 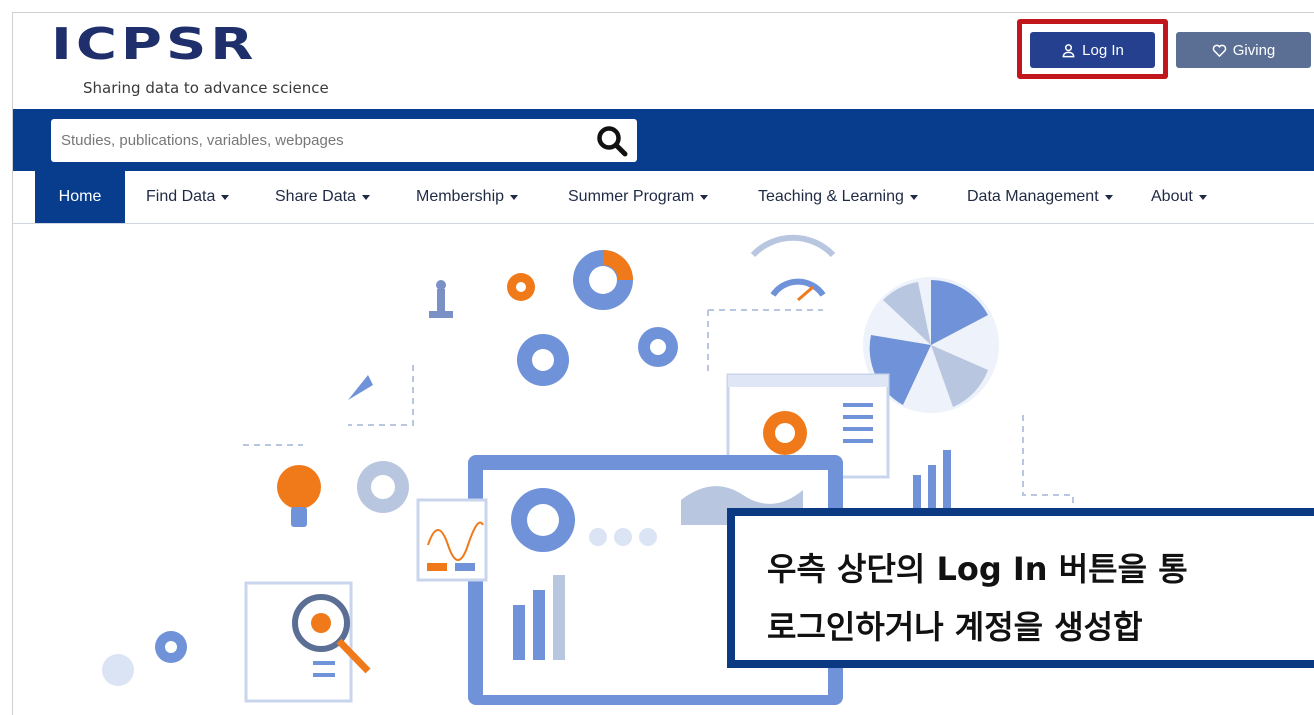 I want to click on nav-label: Data Management, so click(x=1033, y=196).